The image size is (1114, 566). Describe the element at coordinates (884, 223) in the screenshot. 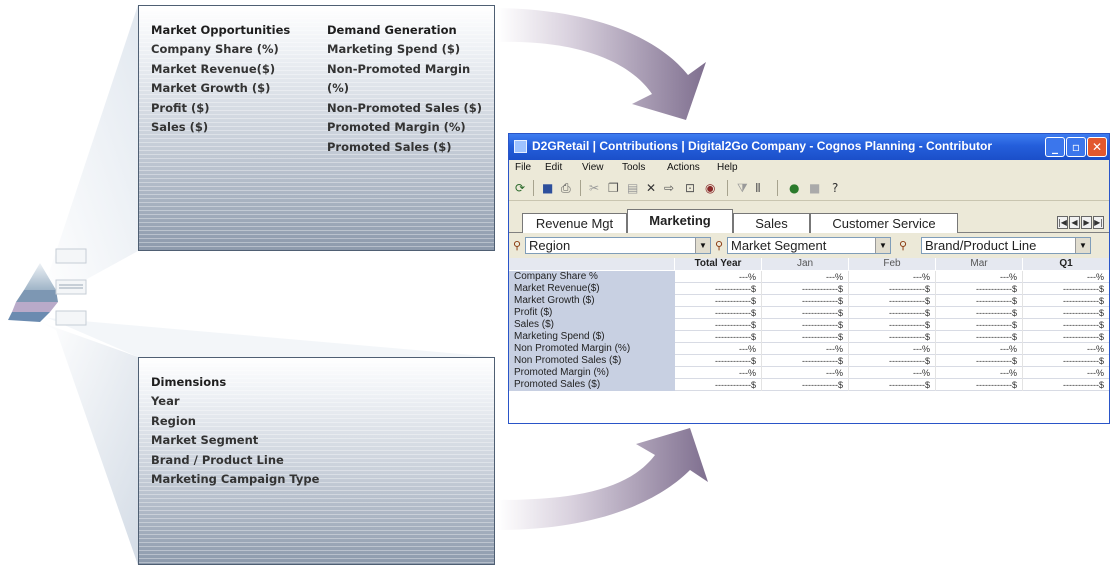

I see `tab-customer-service: Customer Service` at that location.